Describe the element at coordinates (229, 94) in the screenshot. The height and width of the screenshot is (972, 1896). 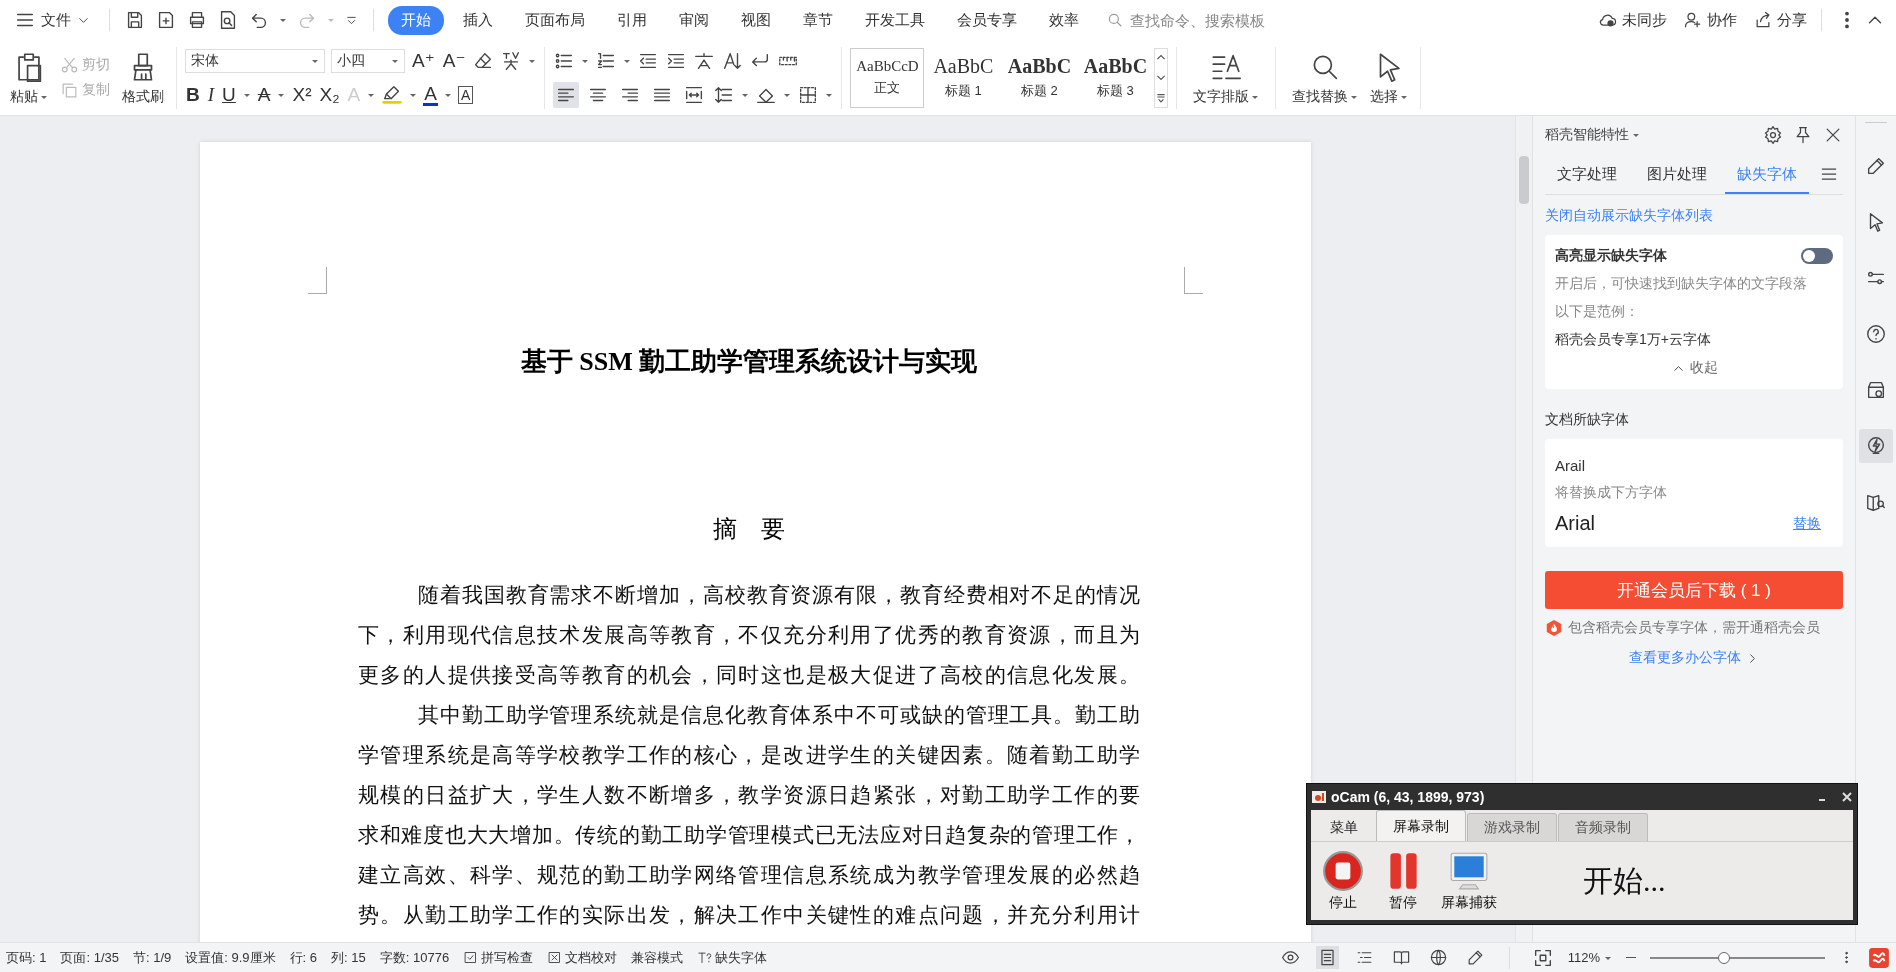
I see `underline-button: U` at that location.